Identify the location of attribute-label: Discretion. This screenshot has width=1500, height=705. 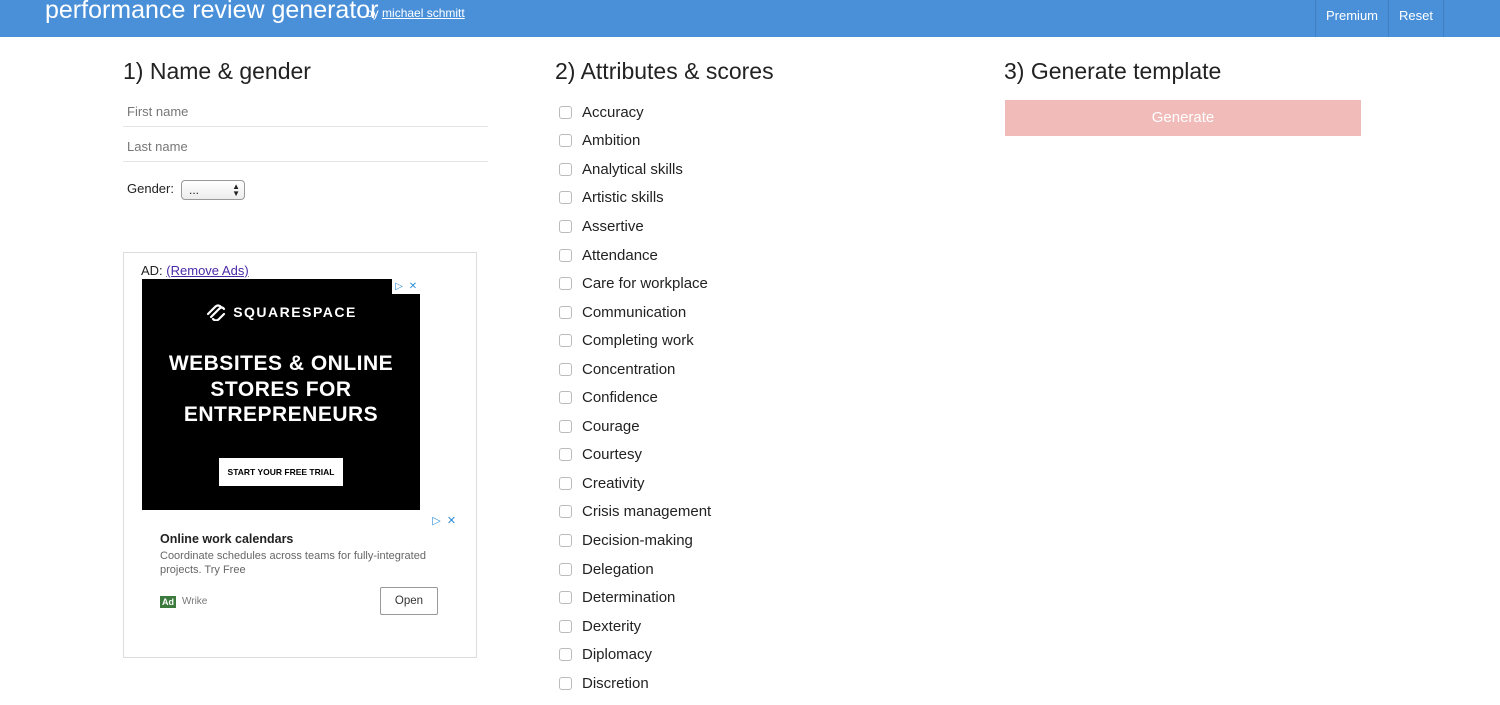
(615, 683).